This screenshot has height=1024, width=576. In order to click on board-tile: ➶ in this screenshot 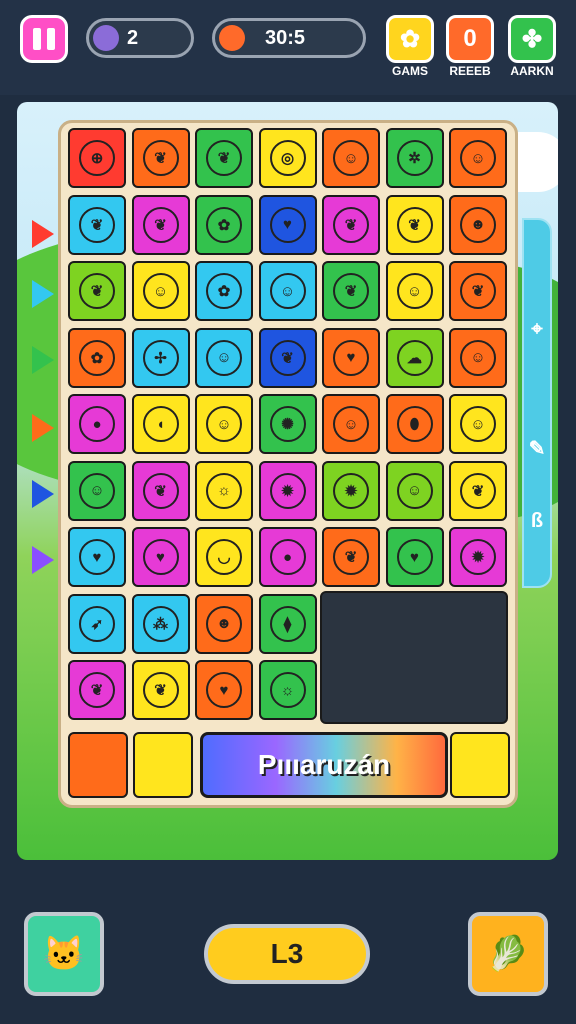, I will do `click(97, 623)`.